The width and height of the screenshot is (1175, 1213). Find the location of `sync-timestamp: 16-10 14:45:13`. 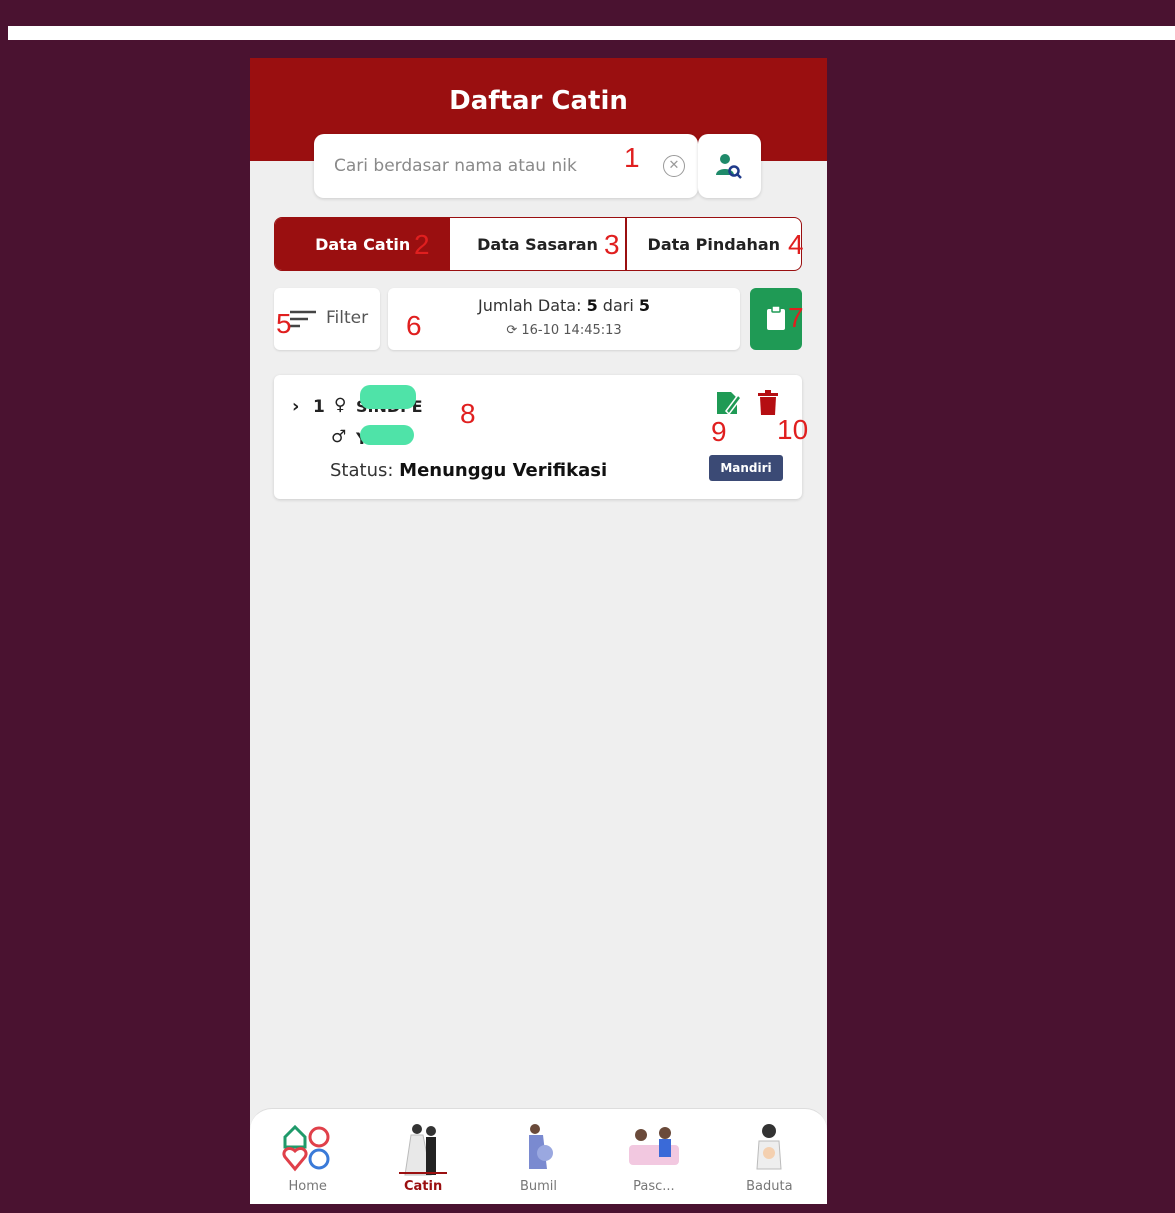

sync-timestamp: 16-10 14:45:13 is located at coordinates (571, 330).